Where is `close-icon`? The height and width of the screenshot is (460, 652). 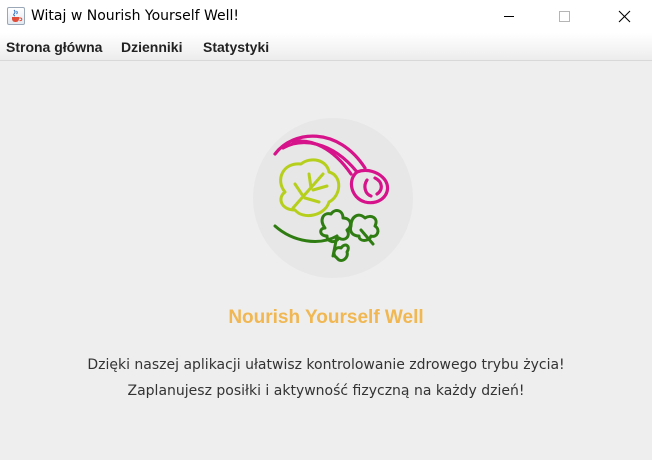
close-icon is located at coordinates (624, 16).